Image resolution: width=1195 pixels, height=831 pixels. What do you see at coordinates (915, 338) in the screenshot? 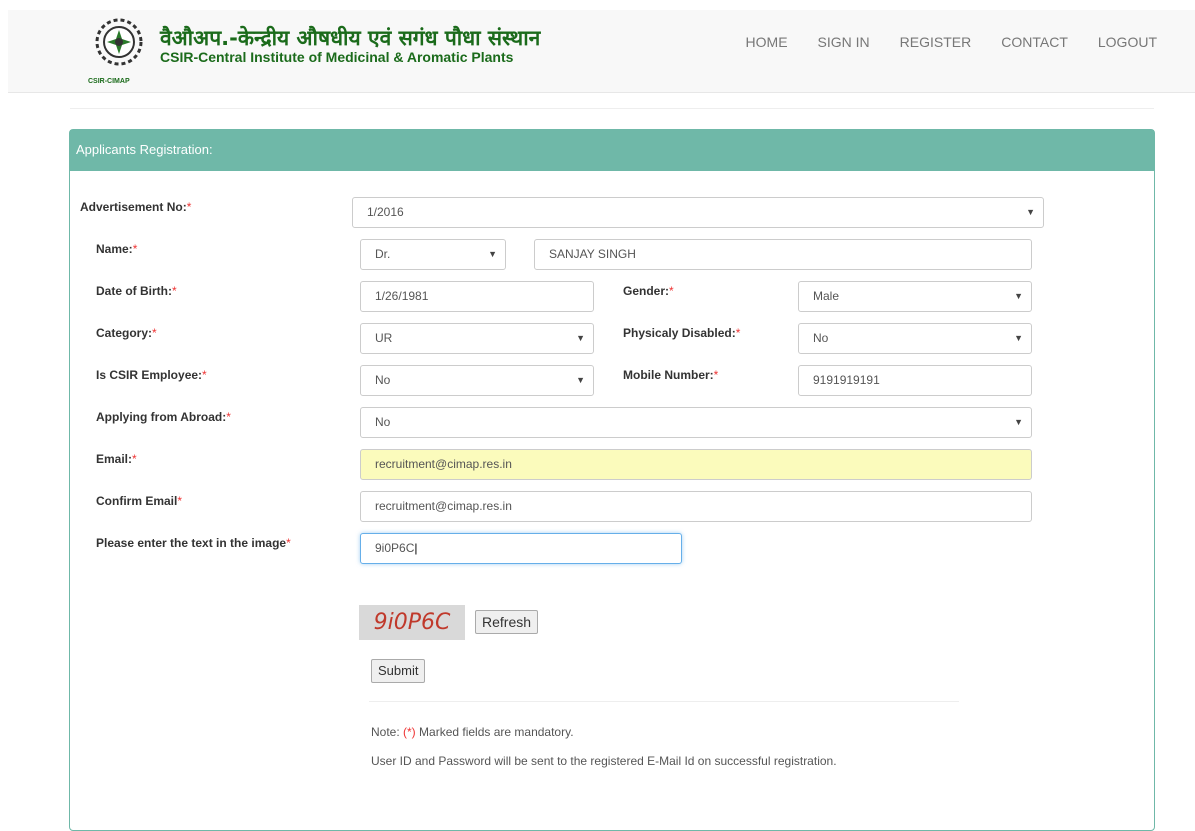
I see `disabled-select: No ▼` at bounding box center [915, 338].